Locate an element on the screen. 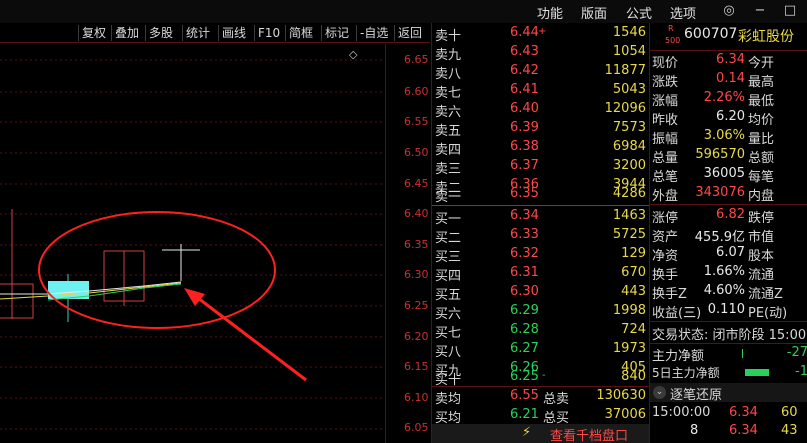  price-tick: 6.20 is located at coordinates (416, 336).